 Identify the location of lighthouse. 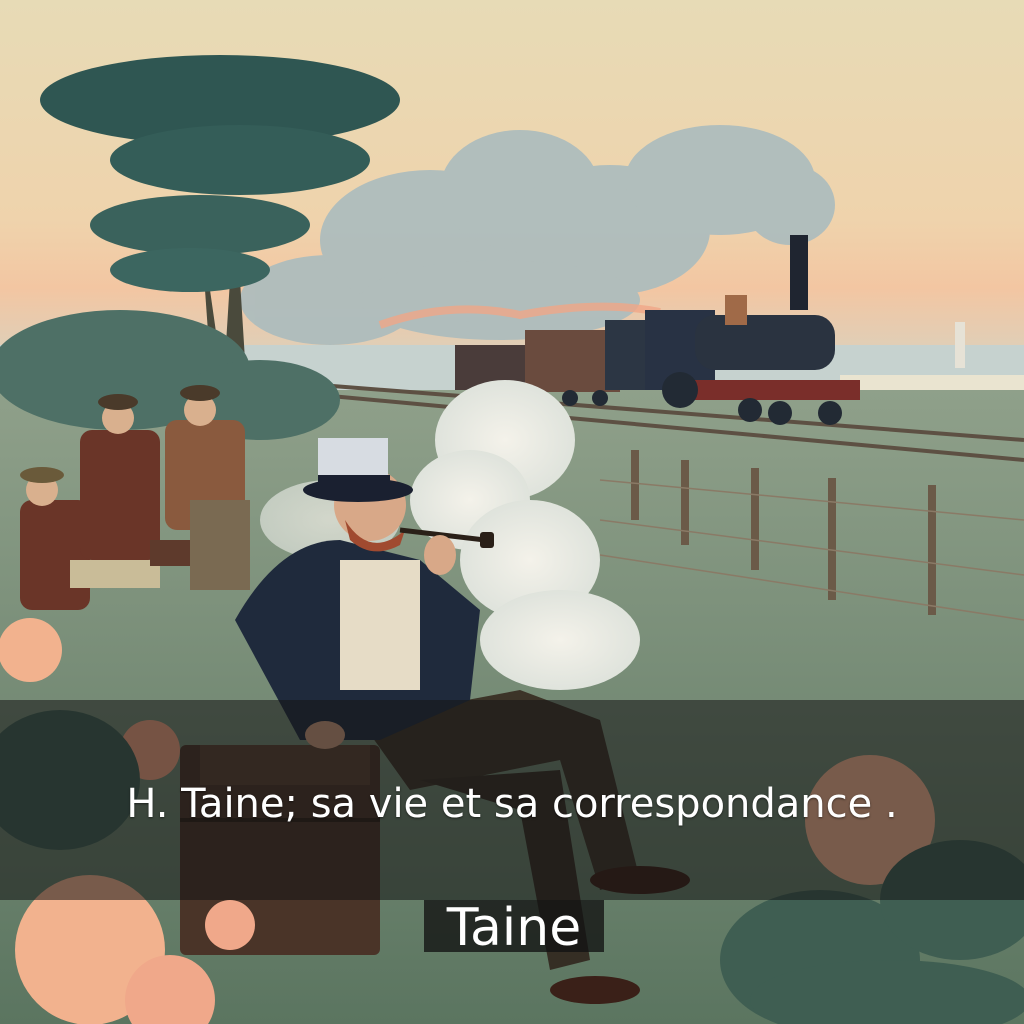
(960, 345).